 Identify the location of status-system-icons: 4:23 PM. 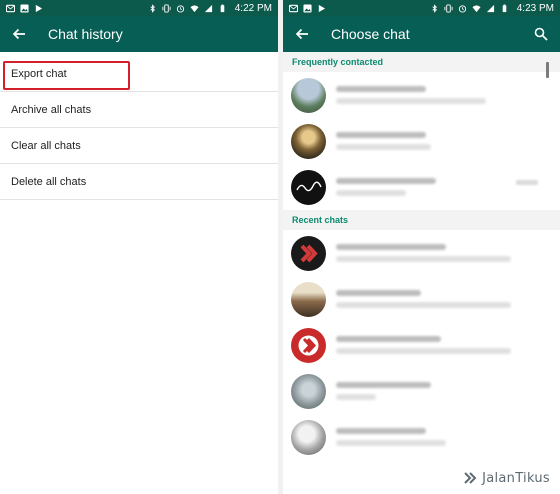
(492, 8).